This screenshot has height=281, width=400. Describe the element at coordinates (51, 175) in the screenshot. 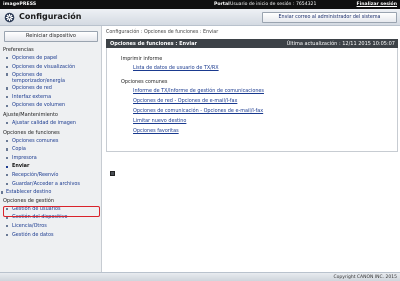

I see `sidebar-item-receive-forward: Recepción/Reenvío` at that location.